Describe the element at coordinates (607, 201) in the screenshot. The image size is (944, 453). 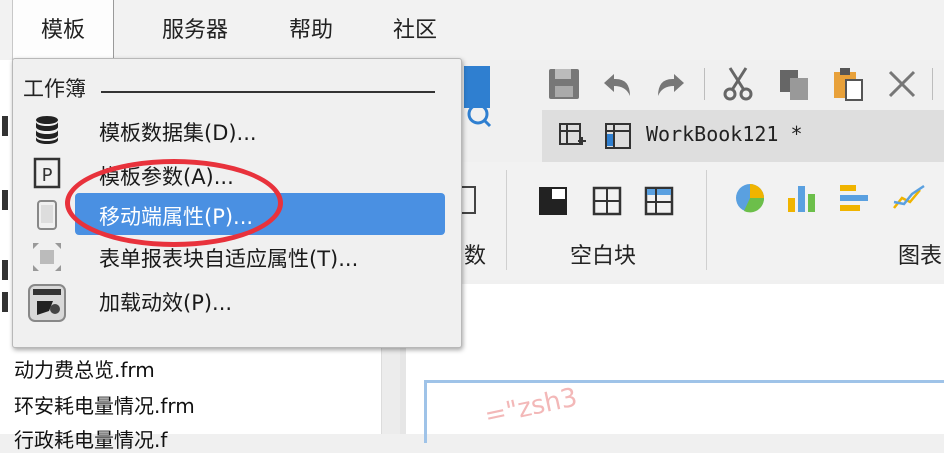
I see `blank-block-icon` at that location.